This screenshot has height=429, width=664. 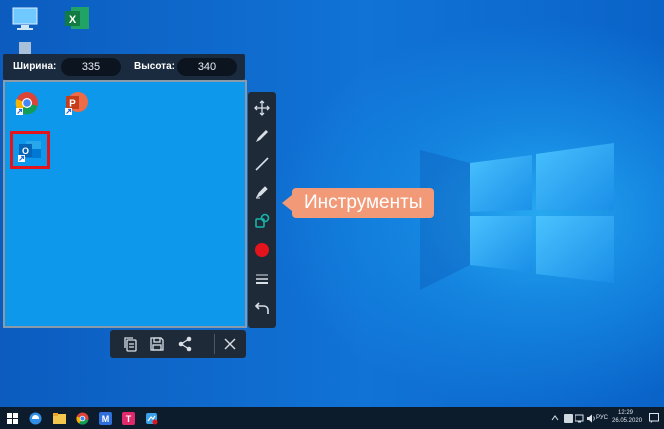 What do you see at coordinates (207, 67) in the screenshot?
I see `height-field: 340` at bounding box center [207, 67].